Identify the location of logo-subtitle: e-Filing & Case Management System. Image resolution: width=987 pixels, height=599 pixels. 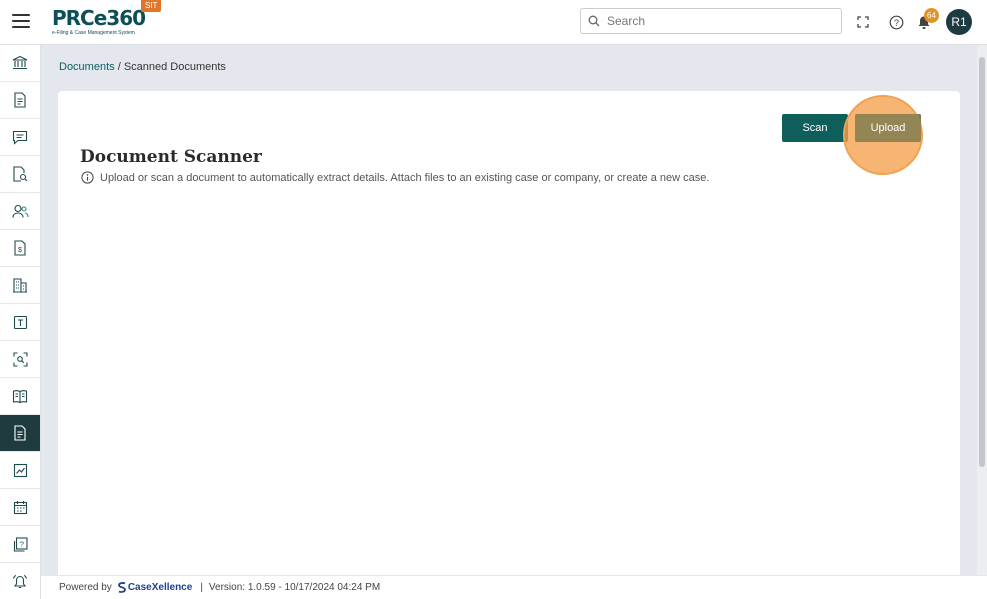
(93, 33).